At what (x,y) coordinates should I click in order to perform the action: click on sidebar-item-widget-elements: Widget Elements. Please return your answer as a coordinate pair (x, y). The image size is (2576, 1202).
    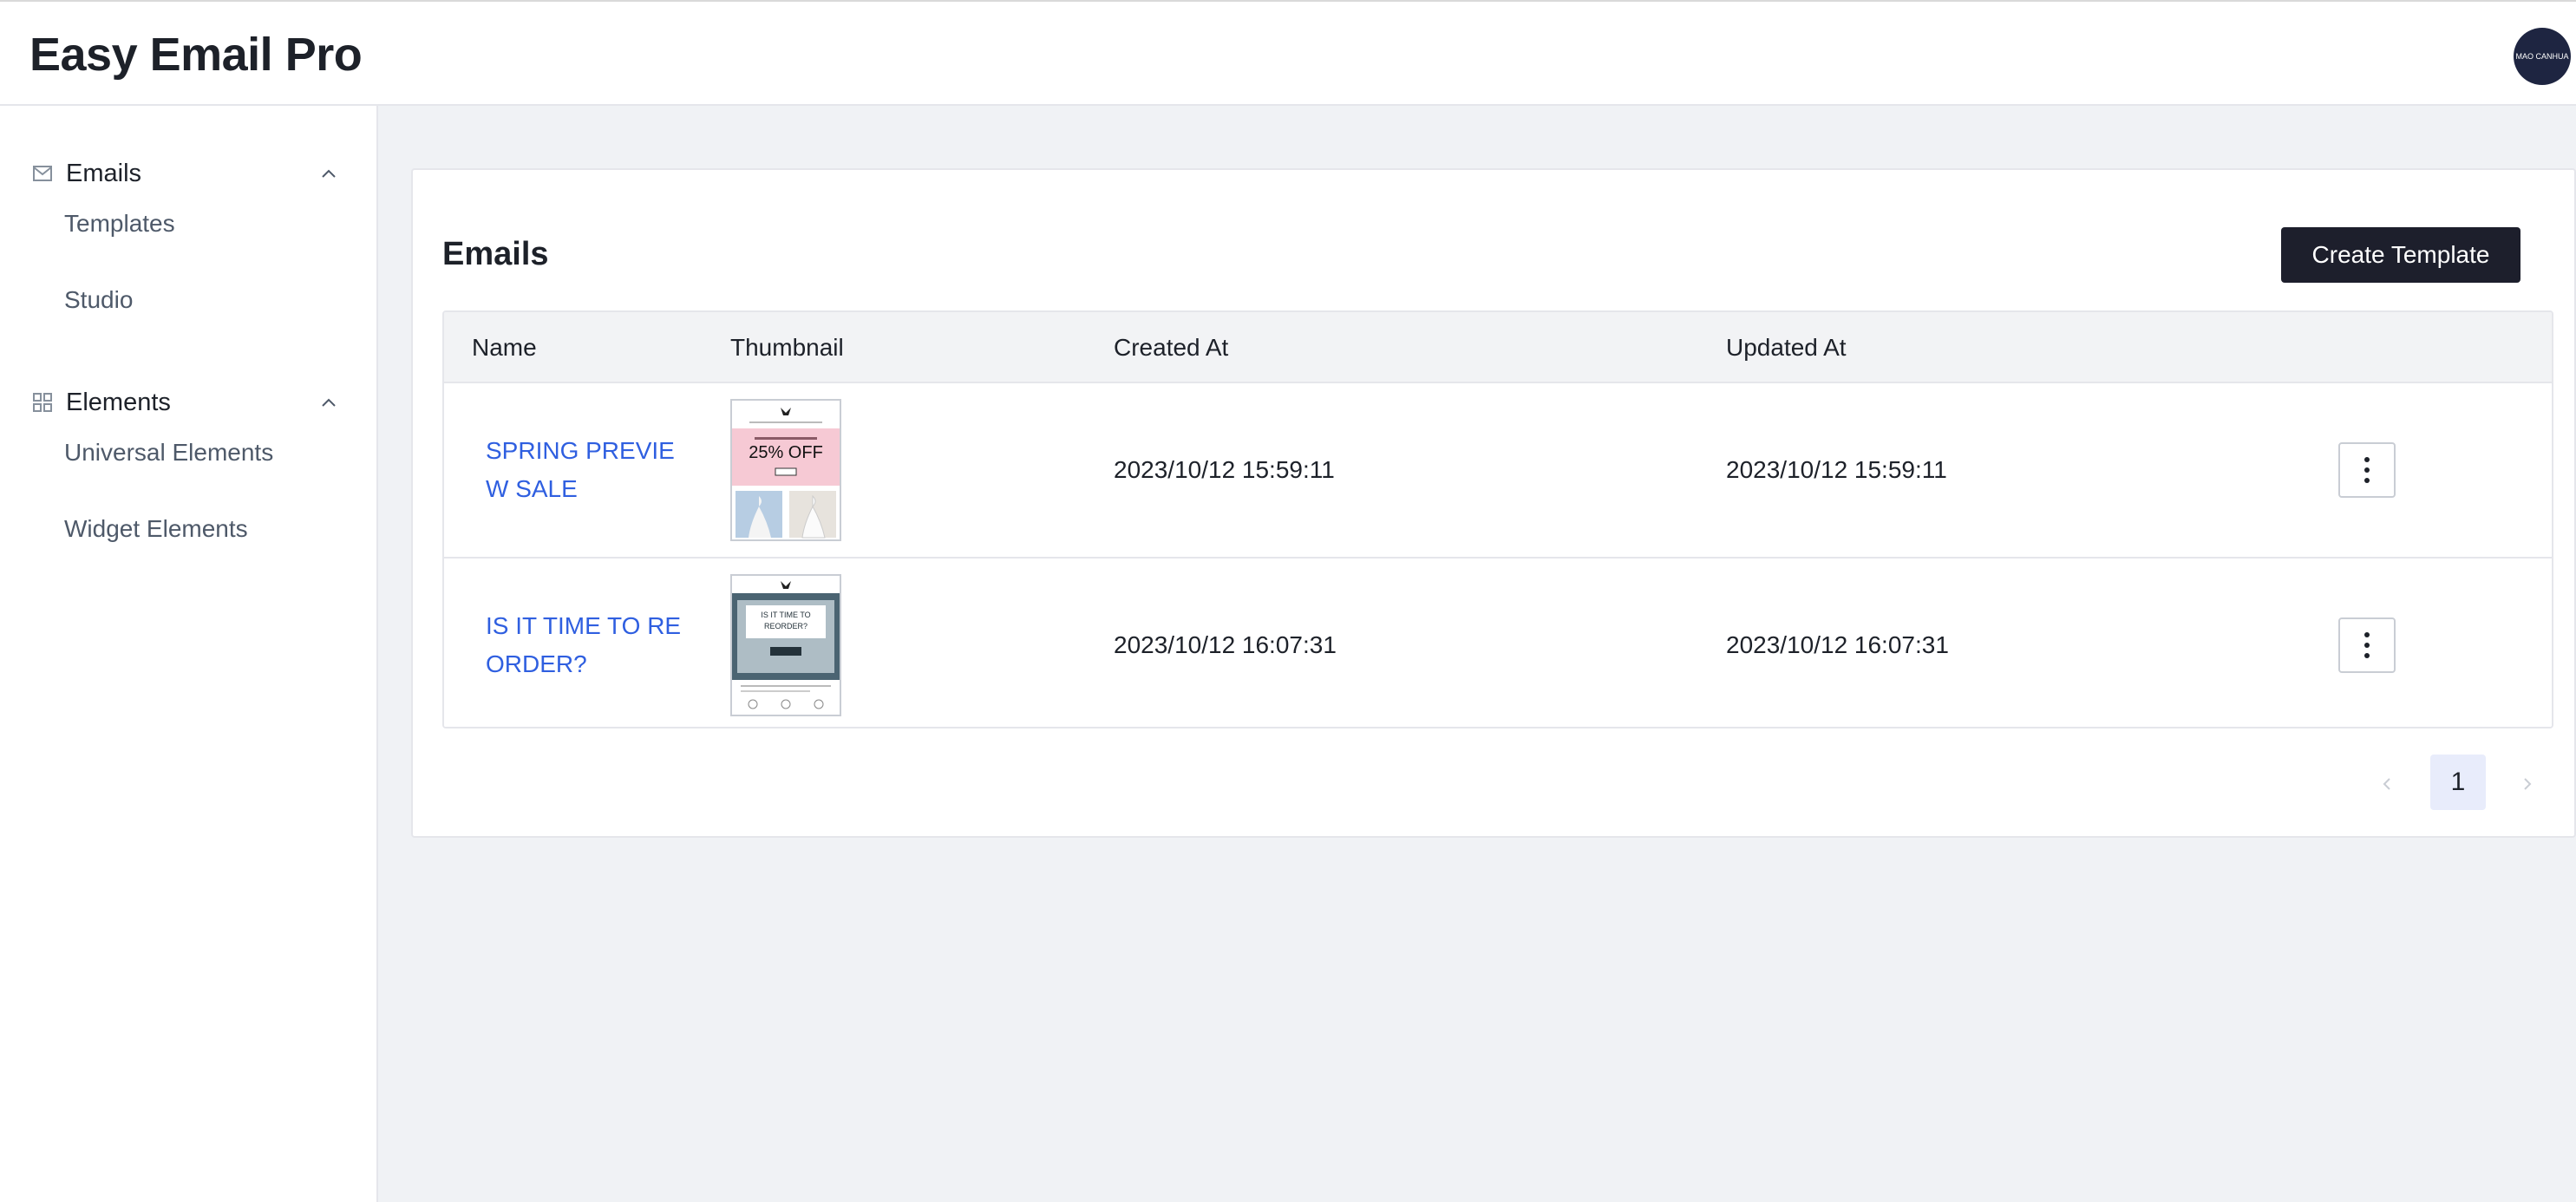
    Looking at the image, I should click on (156, 529).